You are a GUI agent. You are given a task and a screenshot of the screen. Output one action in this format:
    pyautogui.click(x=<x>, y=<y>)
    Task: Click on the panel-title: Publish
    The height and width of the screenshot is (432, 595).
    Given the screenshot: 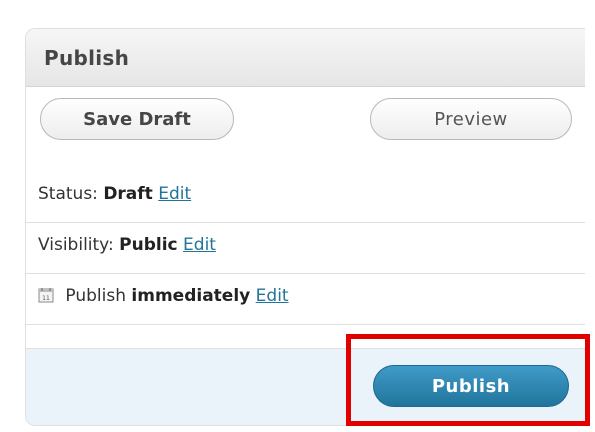 What is the action you would take?
    pyautogui.click(x=87, y=57)
    